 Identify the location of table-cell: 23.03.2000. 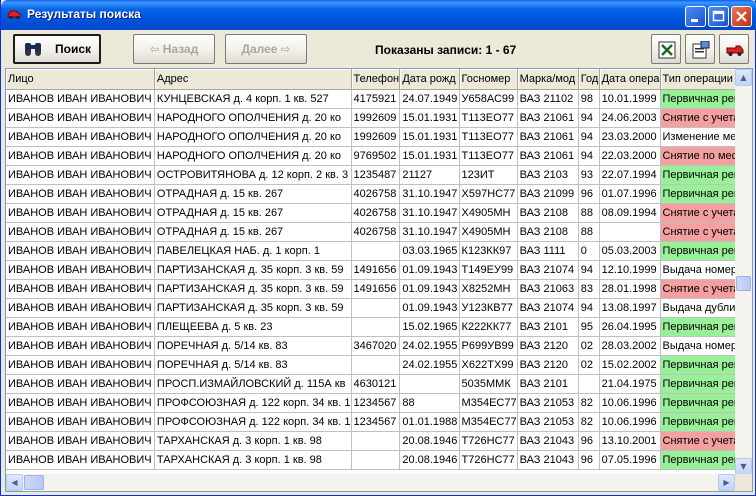
(630, 137).